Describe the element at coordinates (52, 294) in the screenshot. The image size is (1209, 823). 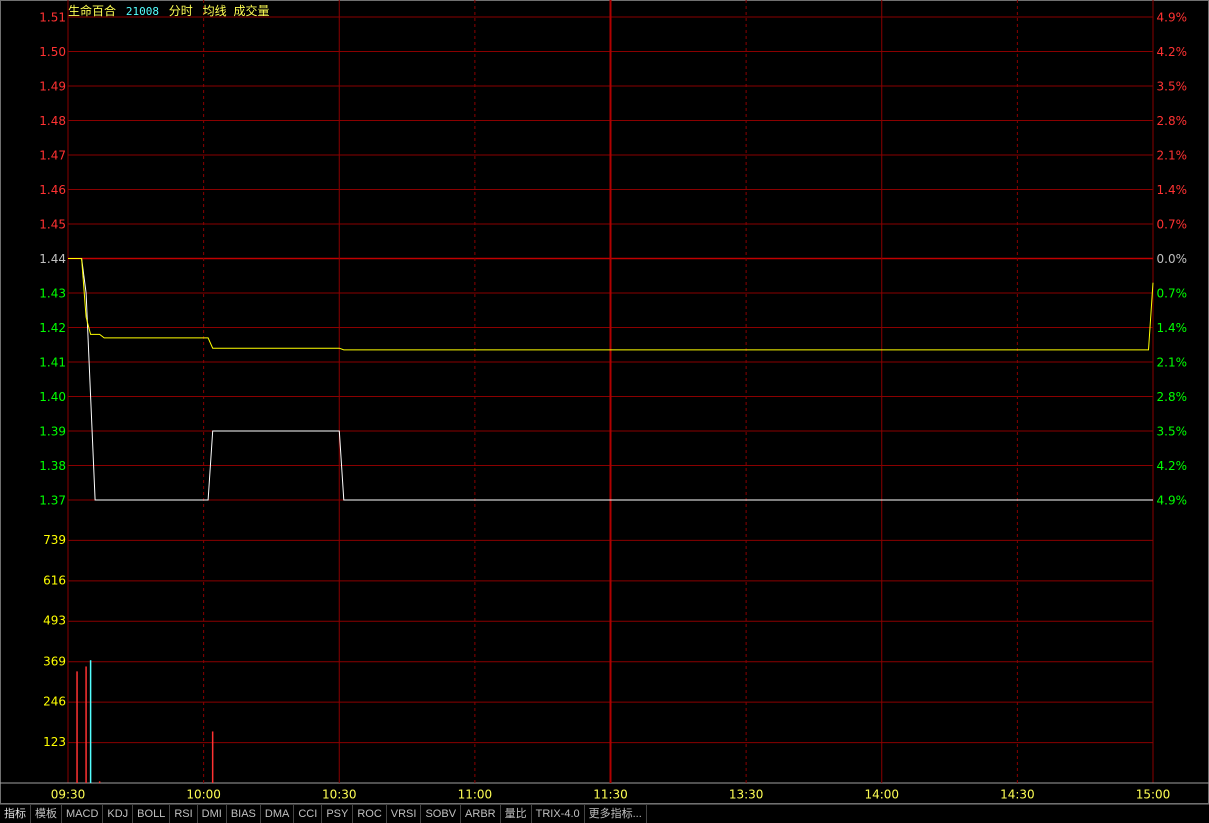
I see `price-tick-label: 1.43` at that location.